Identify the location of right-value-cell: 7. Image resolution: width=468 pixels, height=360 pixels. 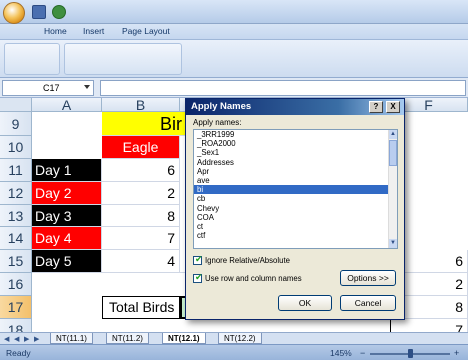
(429, 325).